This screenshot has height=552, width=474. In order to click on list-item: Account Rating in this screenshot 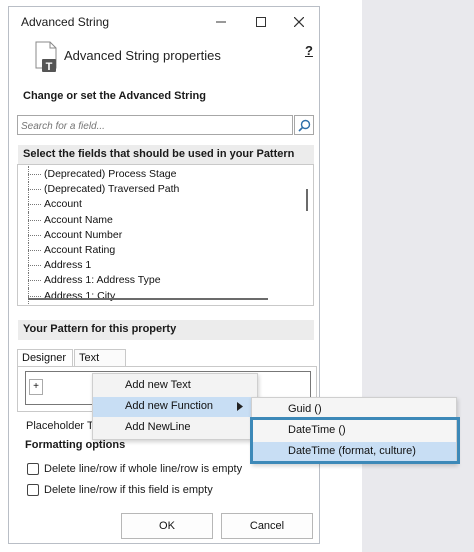, I will do `click(102, 250)`.